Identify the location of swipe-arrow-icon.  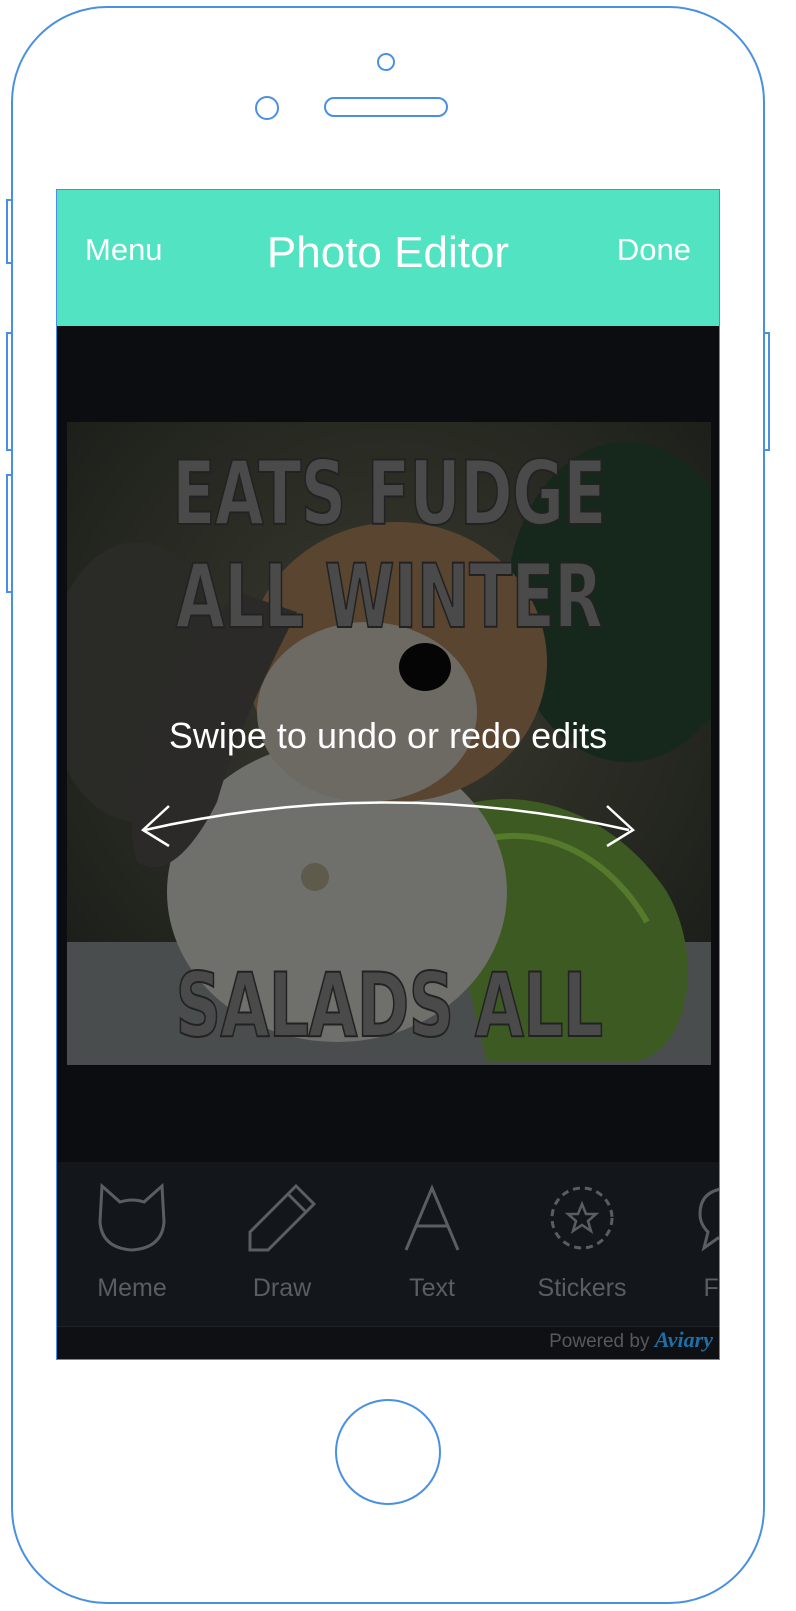
(388, 824).